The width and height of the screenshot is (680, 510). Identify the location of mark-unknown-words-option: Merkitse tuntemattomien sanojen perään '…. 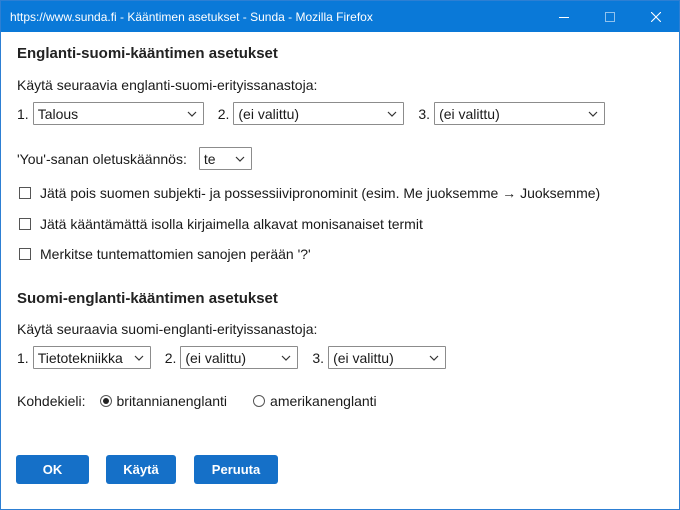
(165, 254).